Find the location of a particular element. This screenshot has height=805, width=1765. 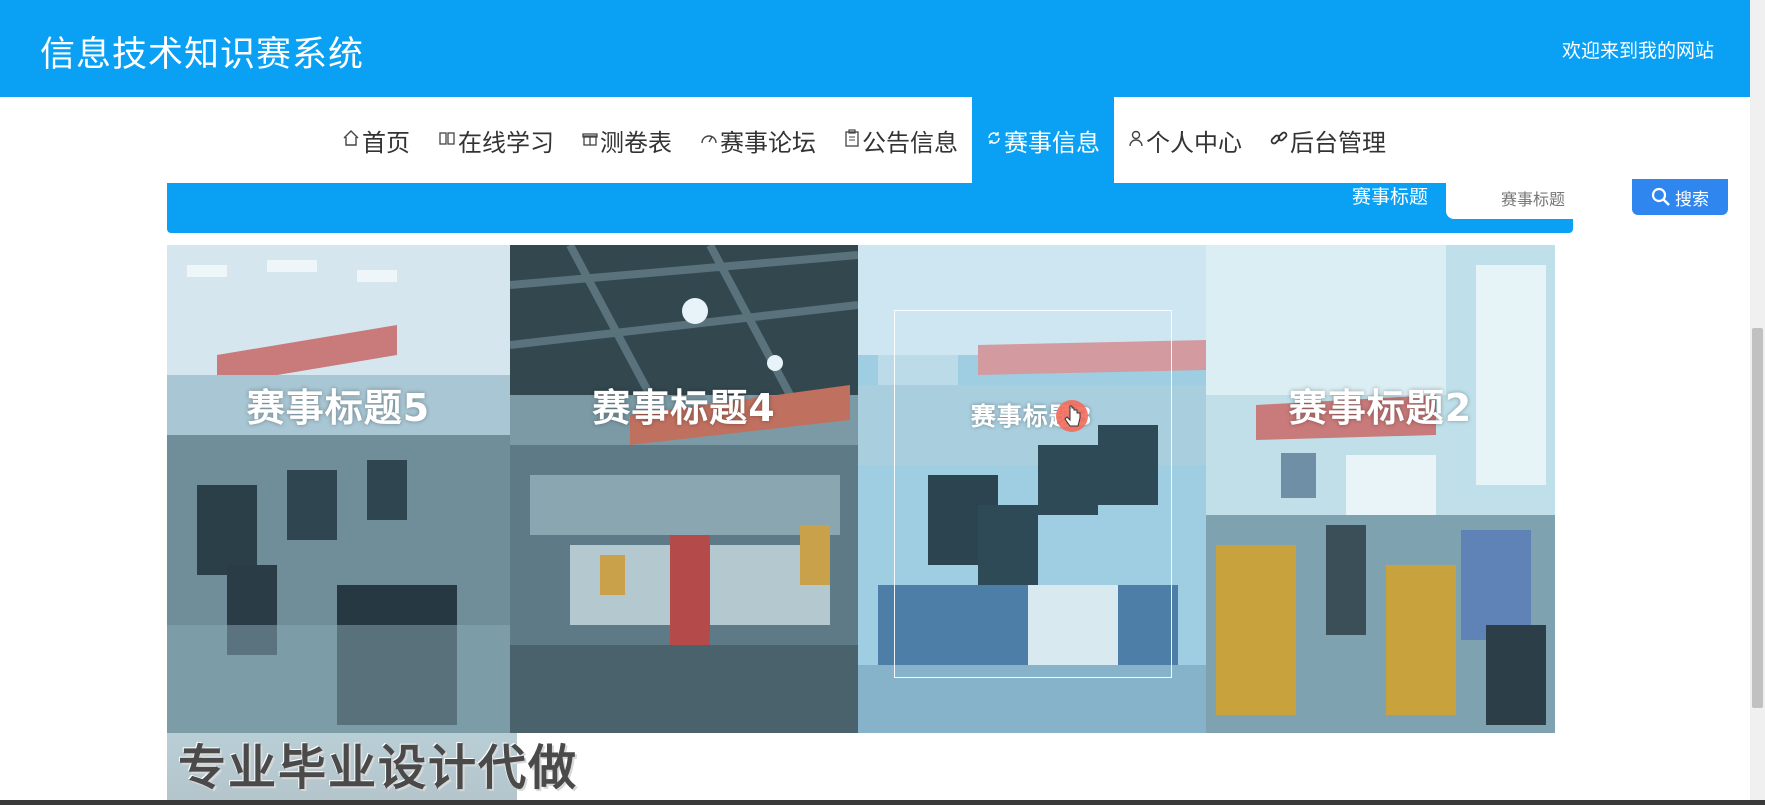

nav-list: 首页 在线学习 测卷表 赛事论坛 公告信息 赛事信息 个人中心 后台管理 is located at coordinates (864, 140).